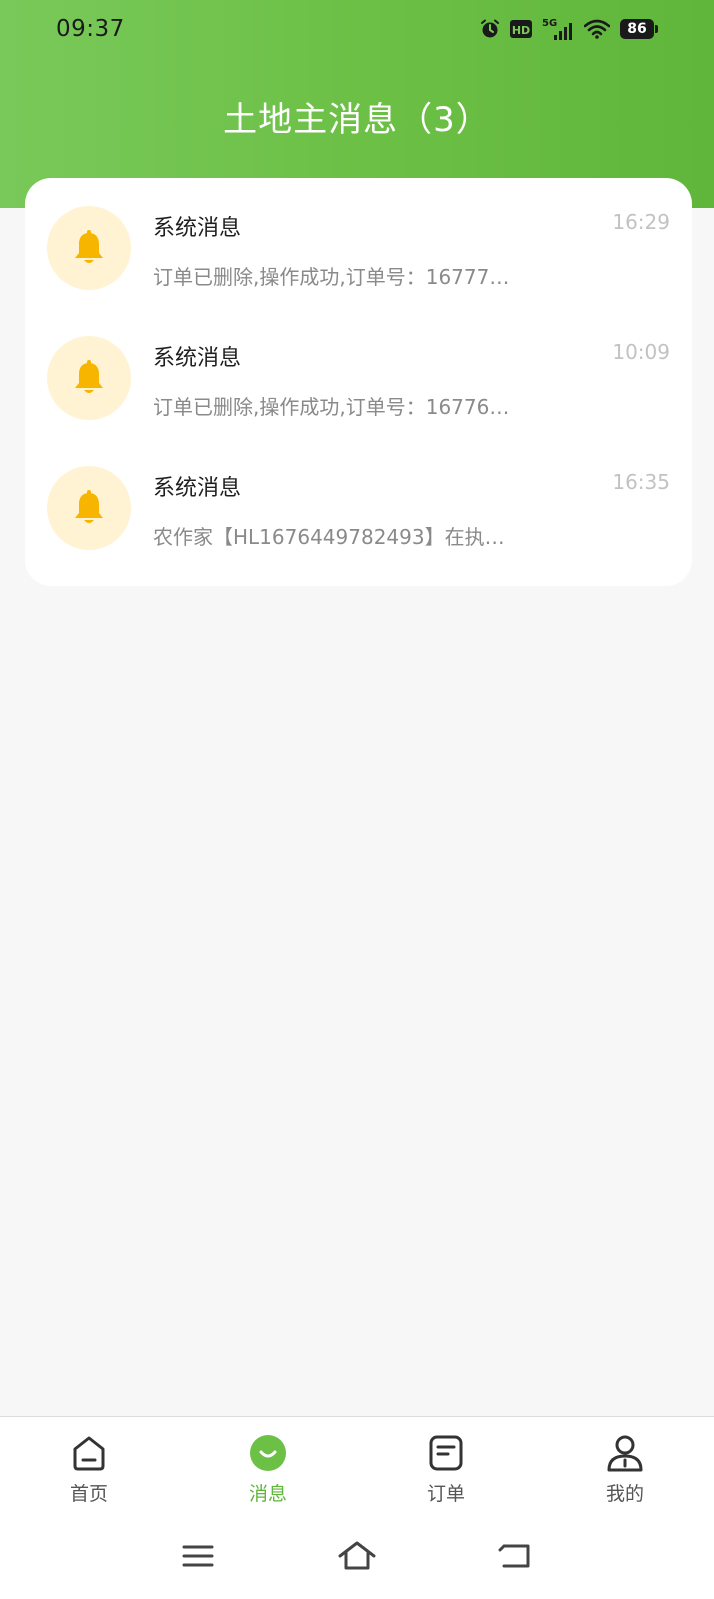 The height and width of the screenshot is (1599, 714). Describe the element at coordinates (490, 28) in the screenshot. I see `alarm-icon` at that location.